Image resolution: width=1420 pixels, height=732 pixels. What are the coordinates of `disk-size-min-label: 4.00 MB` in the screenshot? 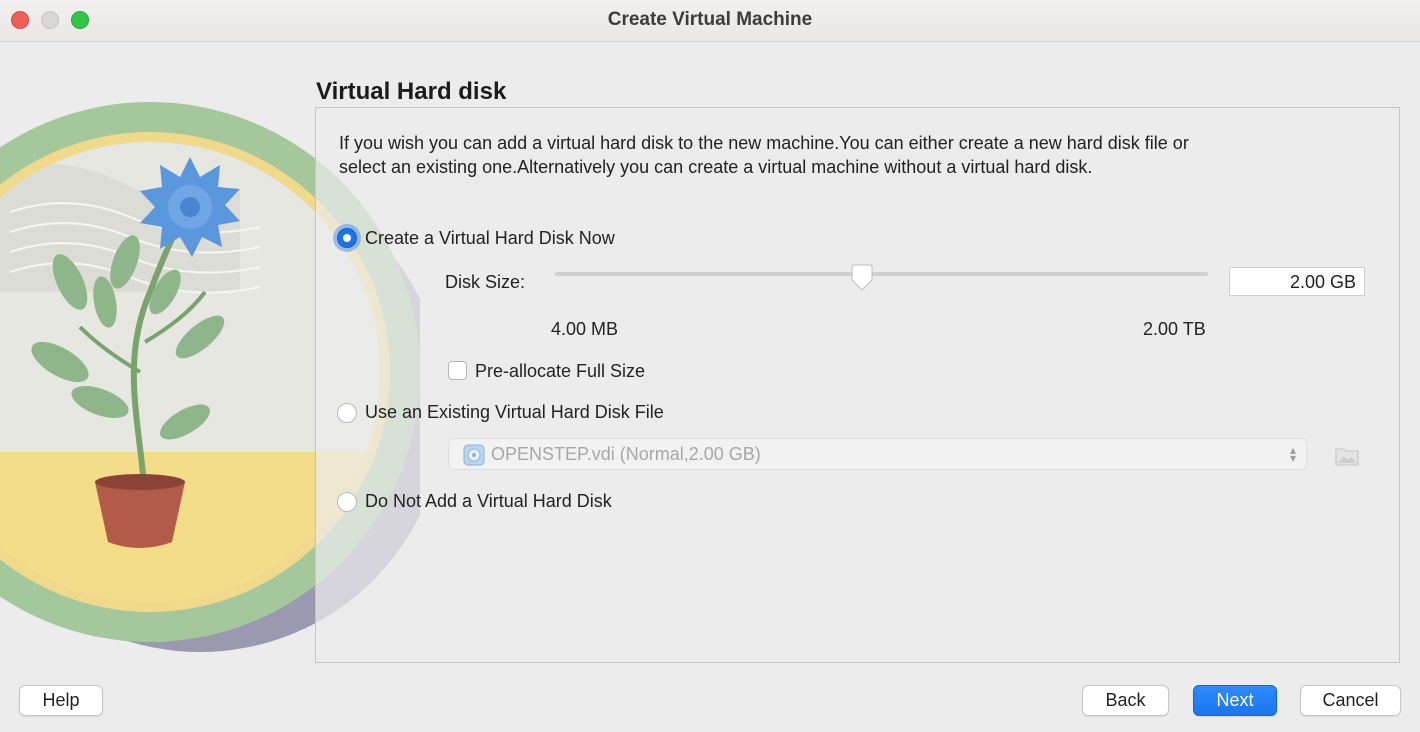 It's located at (585, 329).